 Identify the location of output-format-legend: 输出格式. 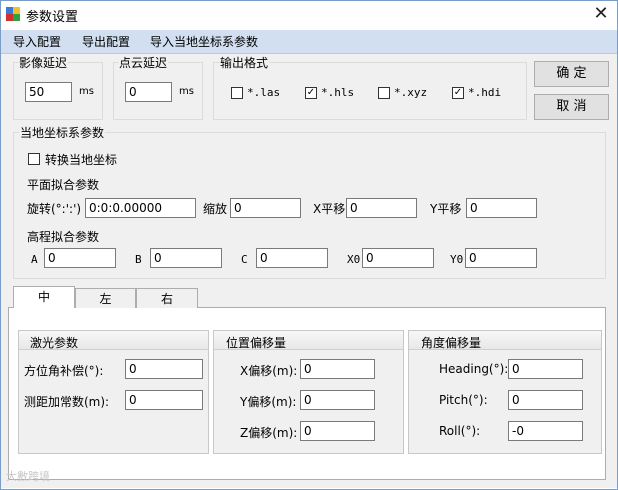
(244, 62).